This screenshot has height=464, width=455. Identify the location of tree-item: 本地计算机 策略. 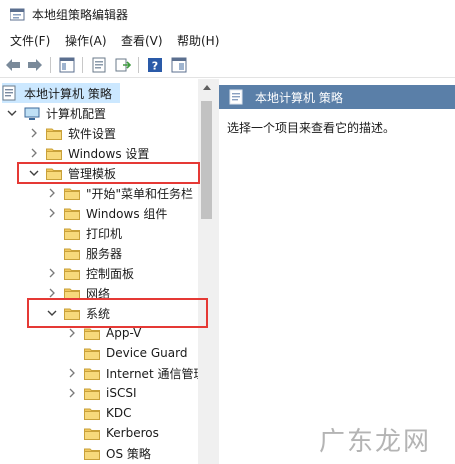
(61, 93).